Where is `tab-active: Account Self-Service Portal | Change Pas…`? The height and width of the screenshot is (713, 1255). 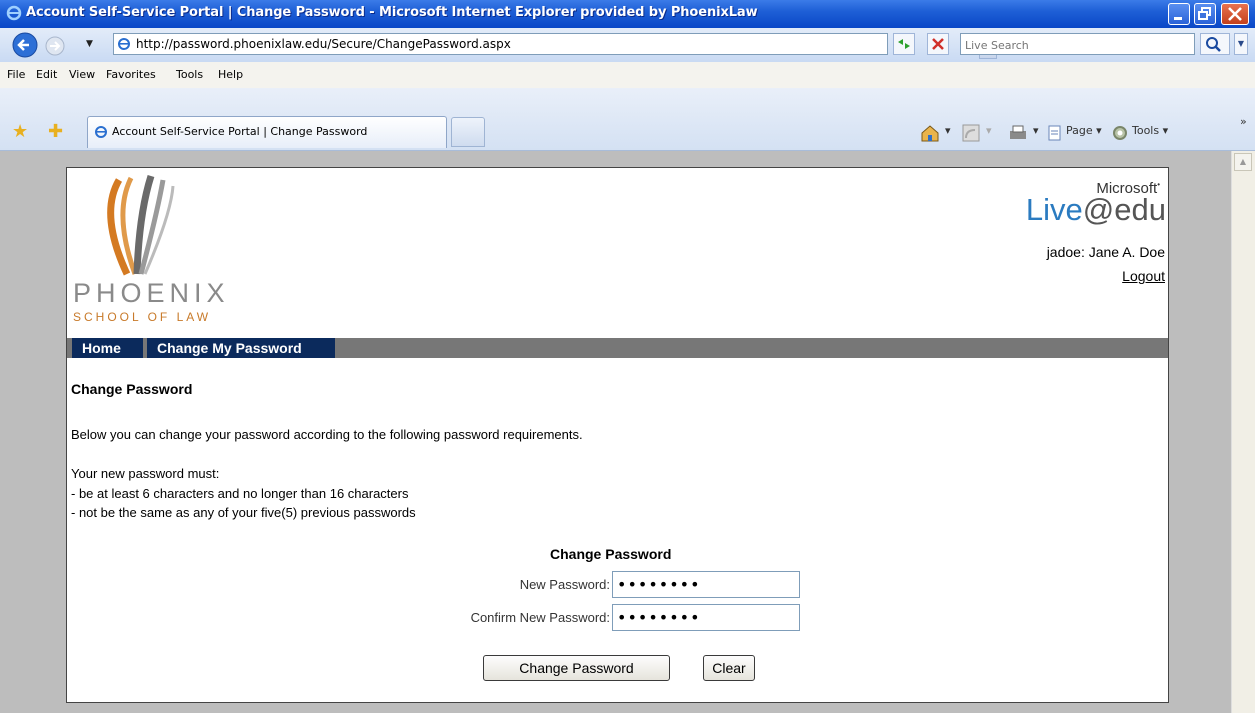
tab-active: Account Self-Service Portal | Change Pas… is located at coordinates (267, 132).